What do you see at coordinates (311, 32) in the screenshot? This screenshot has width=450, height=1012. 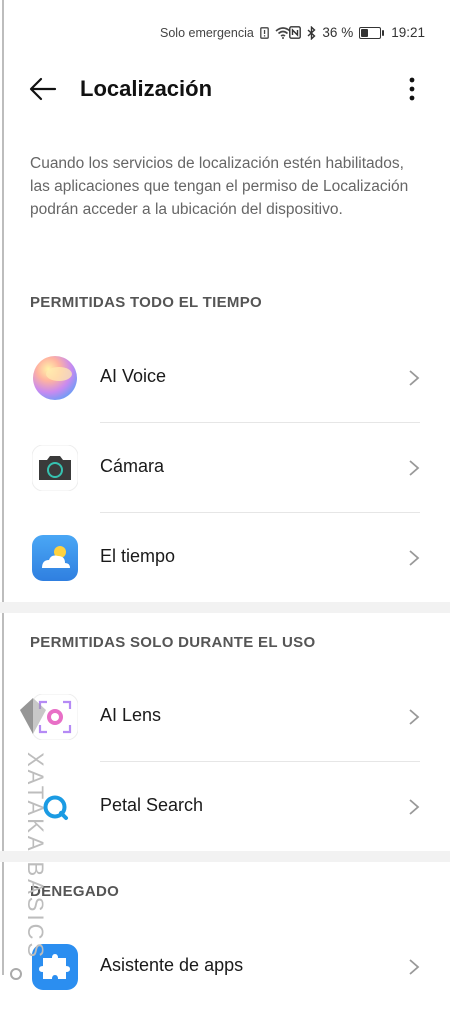 I see `bluetooth-icon` at bounding box center [311, 32].